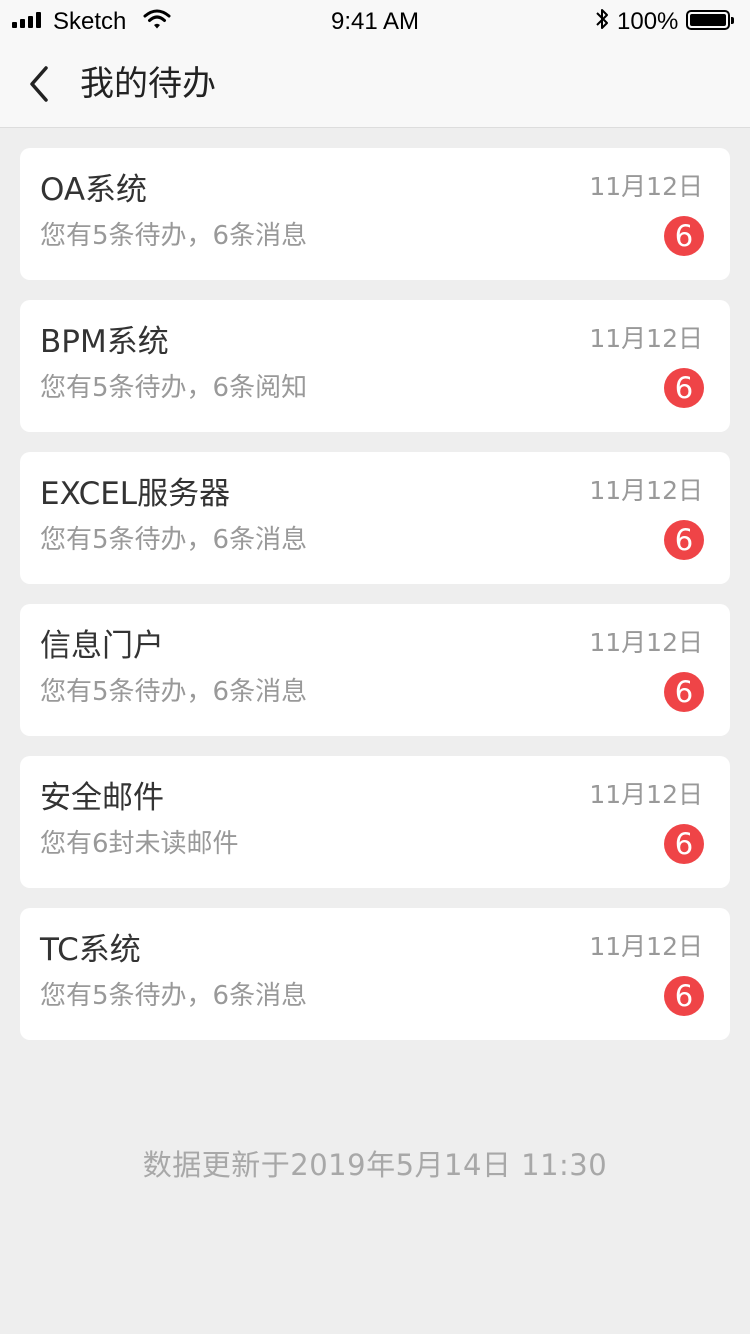  What do you see at coordinates (104, 342) in the screenshot?
I see `item-title: BPM系统` at bounding box center [104, 342].